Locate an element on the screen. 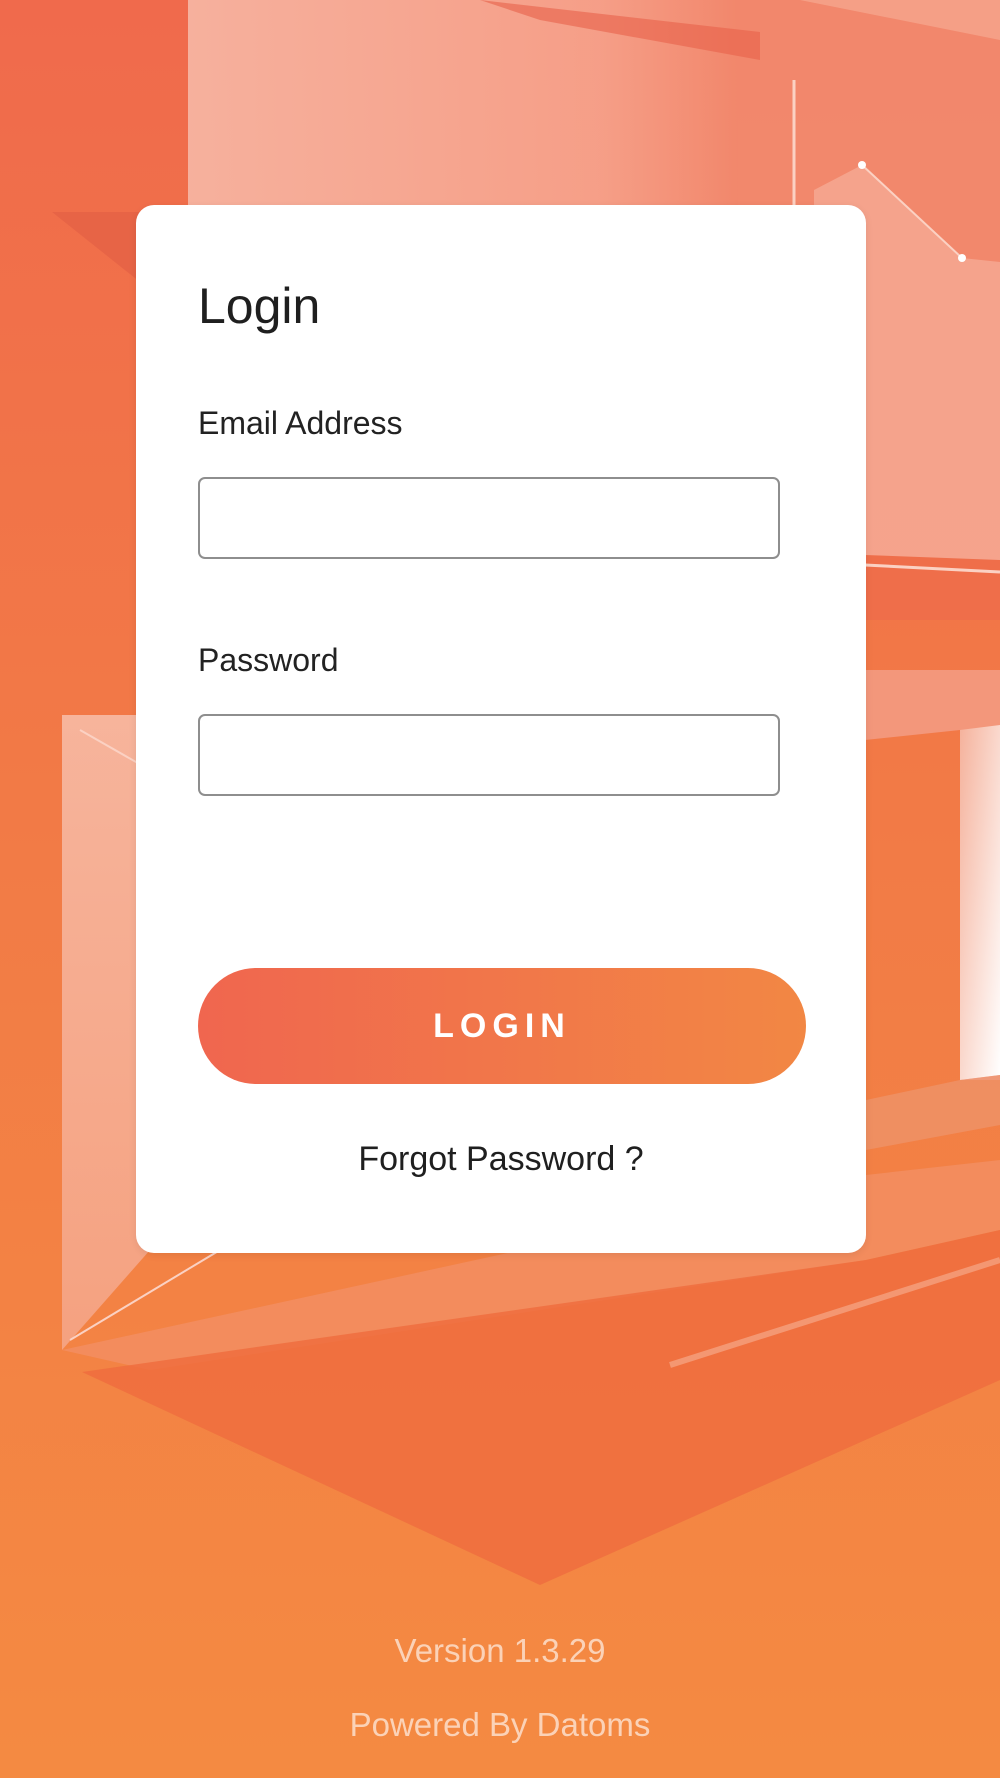  version-text: Version 1.3.29 is located at coordinates (500, 1650).